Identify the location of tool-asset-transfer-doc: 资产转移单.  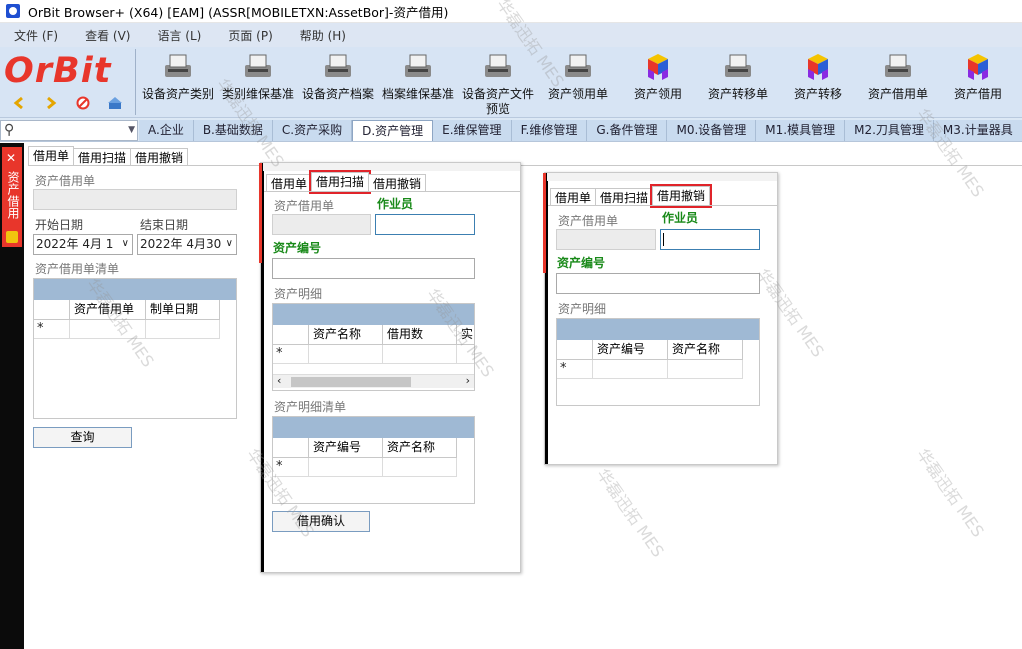
(738, 75).